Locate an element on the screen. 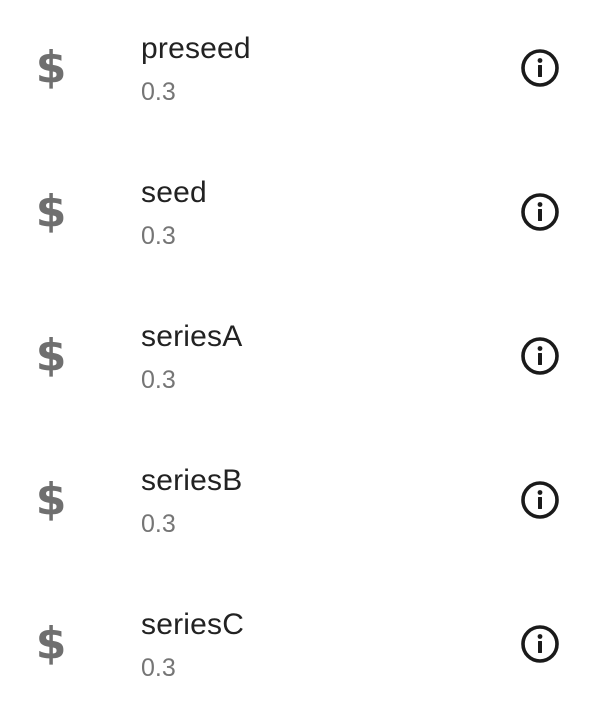  list-item-label: seriesB is located at coordinates (192, 480).